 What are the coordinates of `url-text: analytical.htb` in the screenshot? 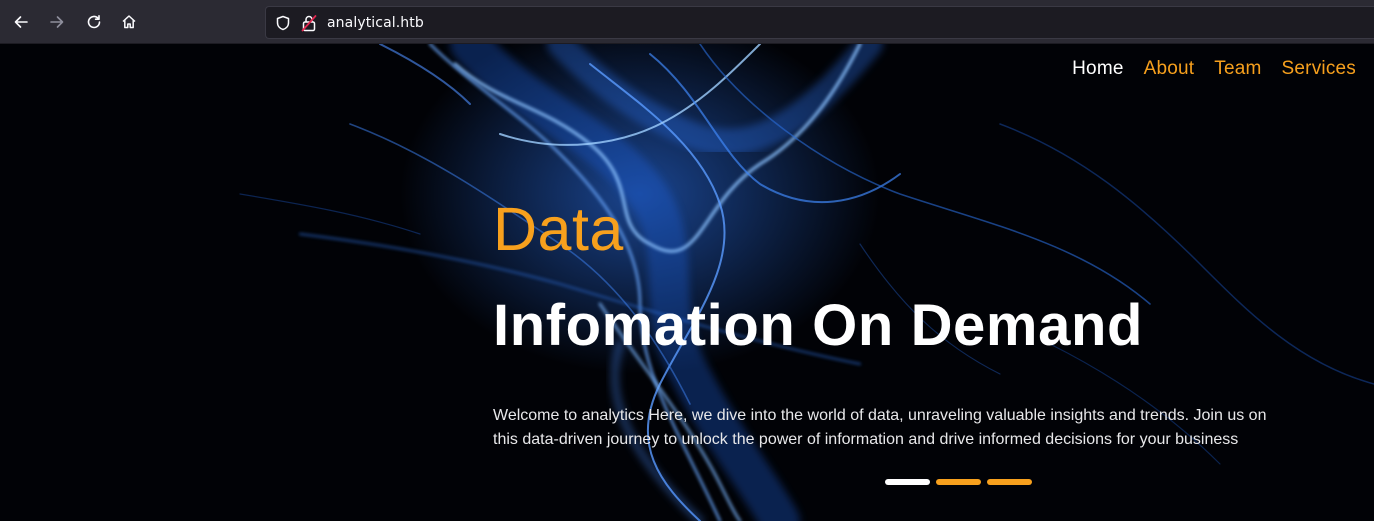 It's located at (375, 23).